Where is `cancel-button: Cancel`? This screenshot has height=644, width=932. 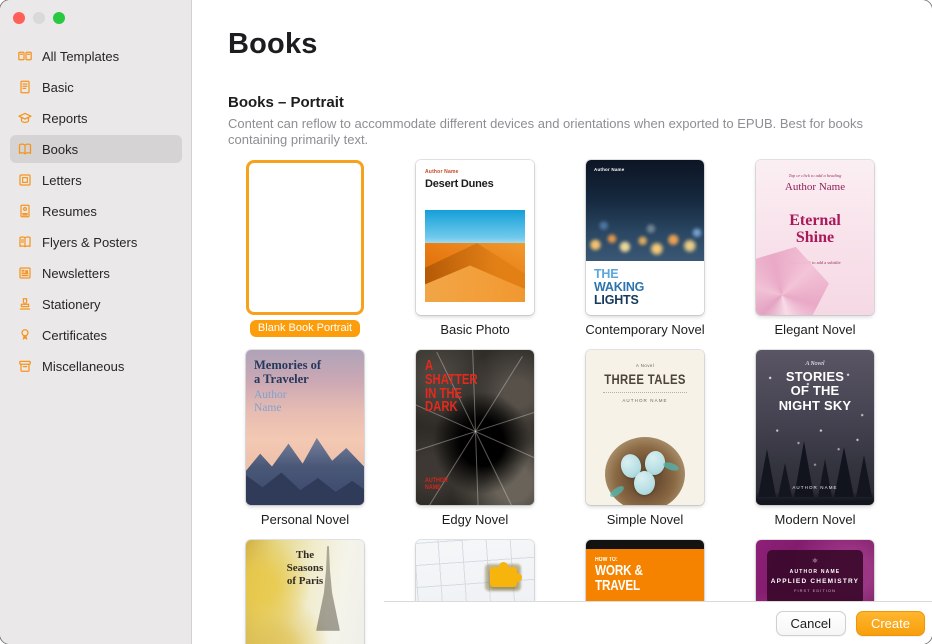 cancel-button: Cancel is located at coordinates (810, 623).